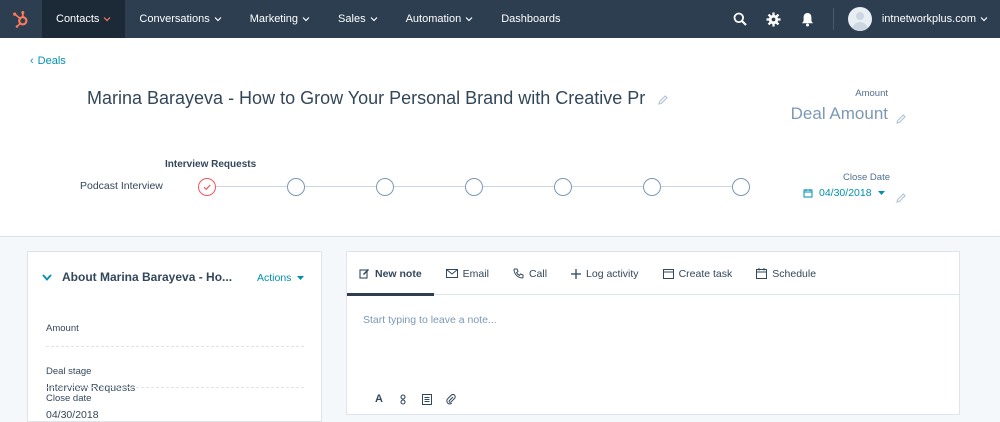 The image size is (1000, 422). I want to click on bell-icon, so click(808, 19).